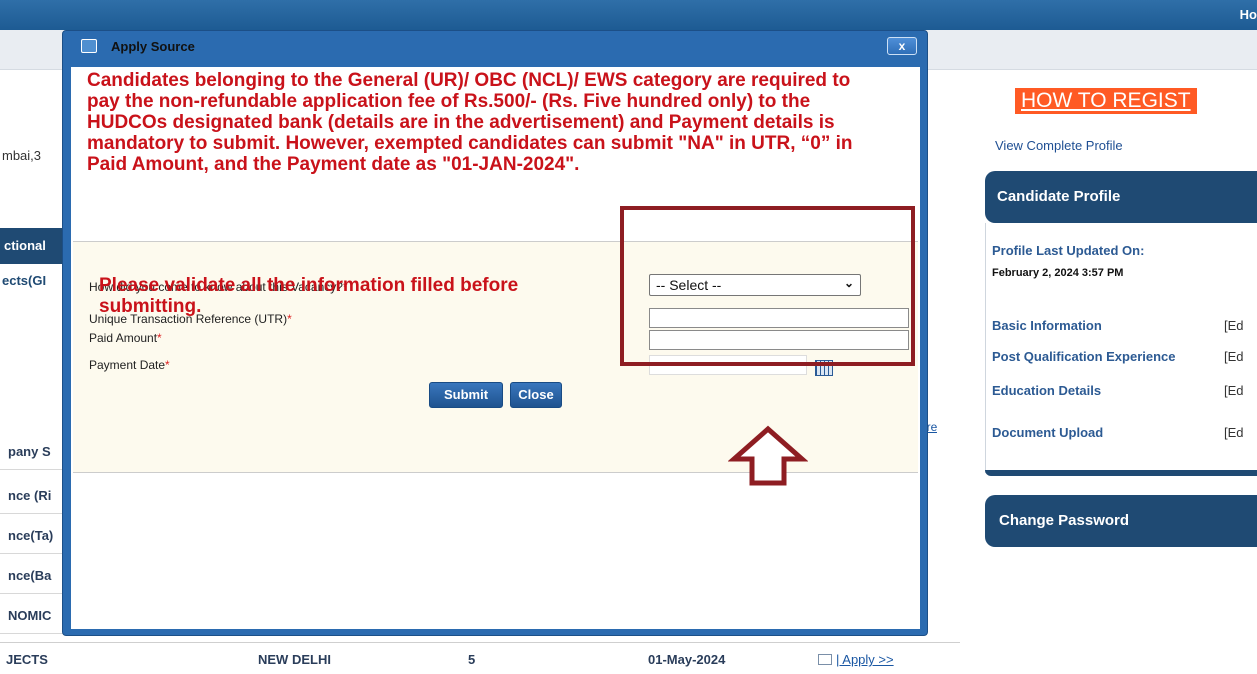  I want to click on education-edit: [Ed, so click(1234, 390).